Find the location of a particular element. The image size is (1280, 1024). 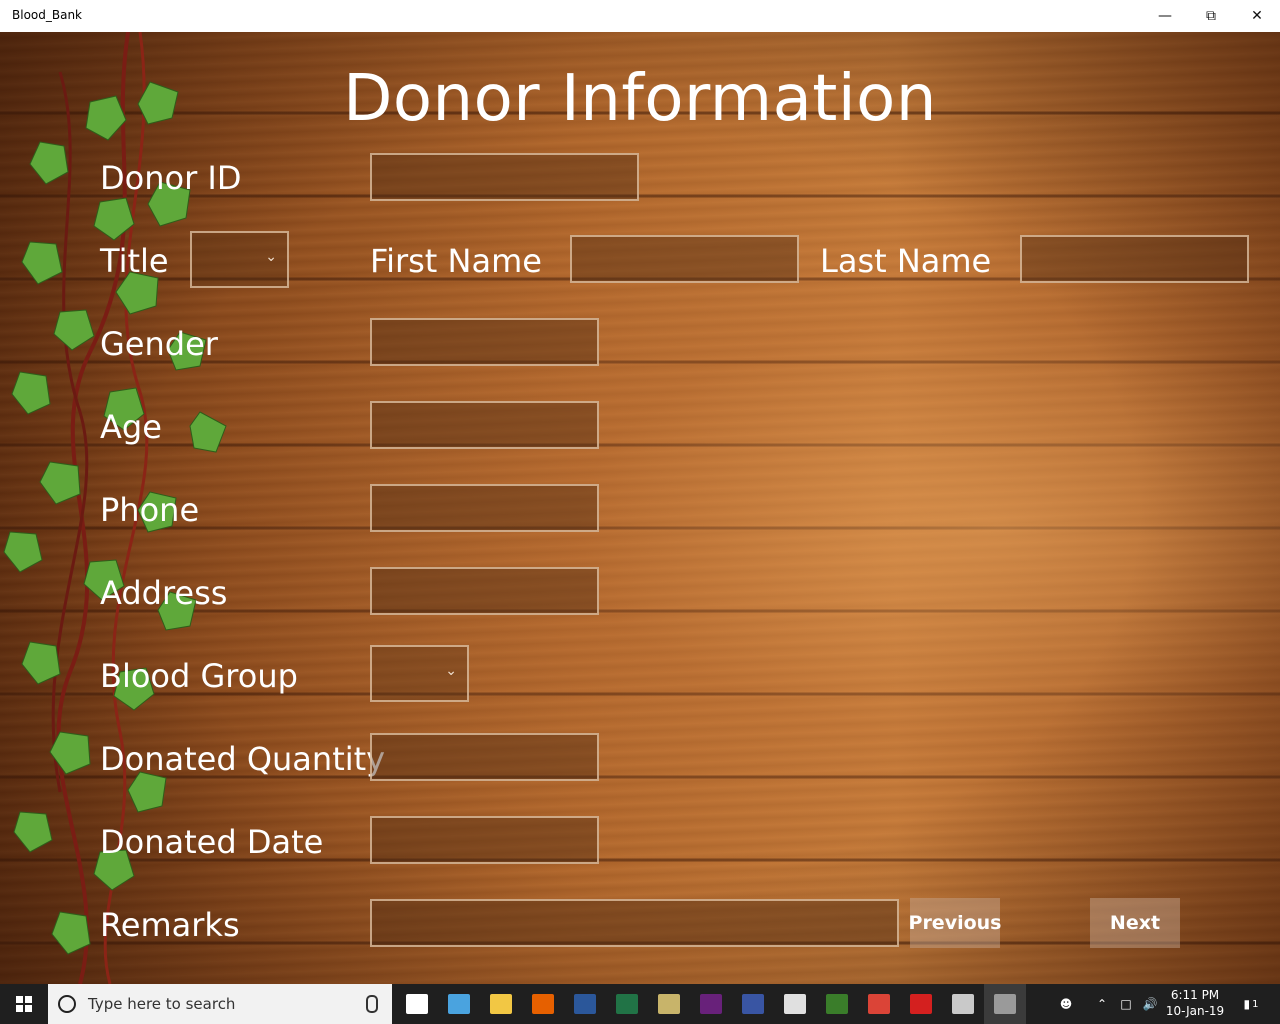

last-name-input is located at coordinates (1134, 259).